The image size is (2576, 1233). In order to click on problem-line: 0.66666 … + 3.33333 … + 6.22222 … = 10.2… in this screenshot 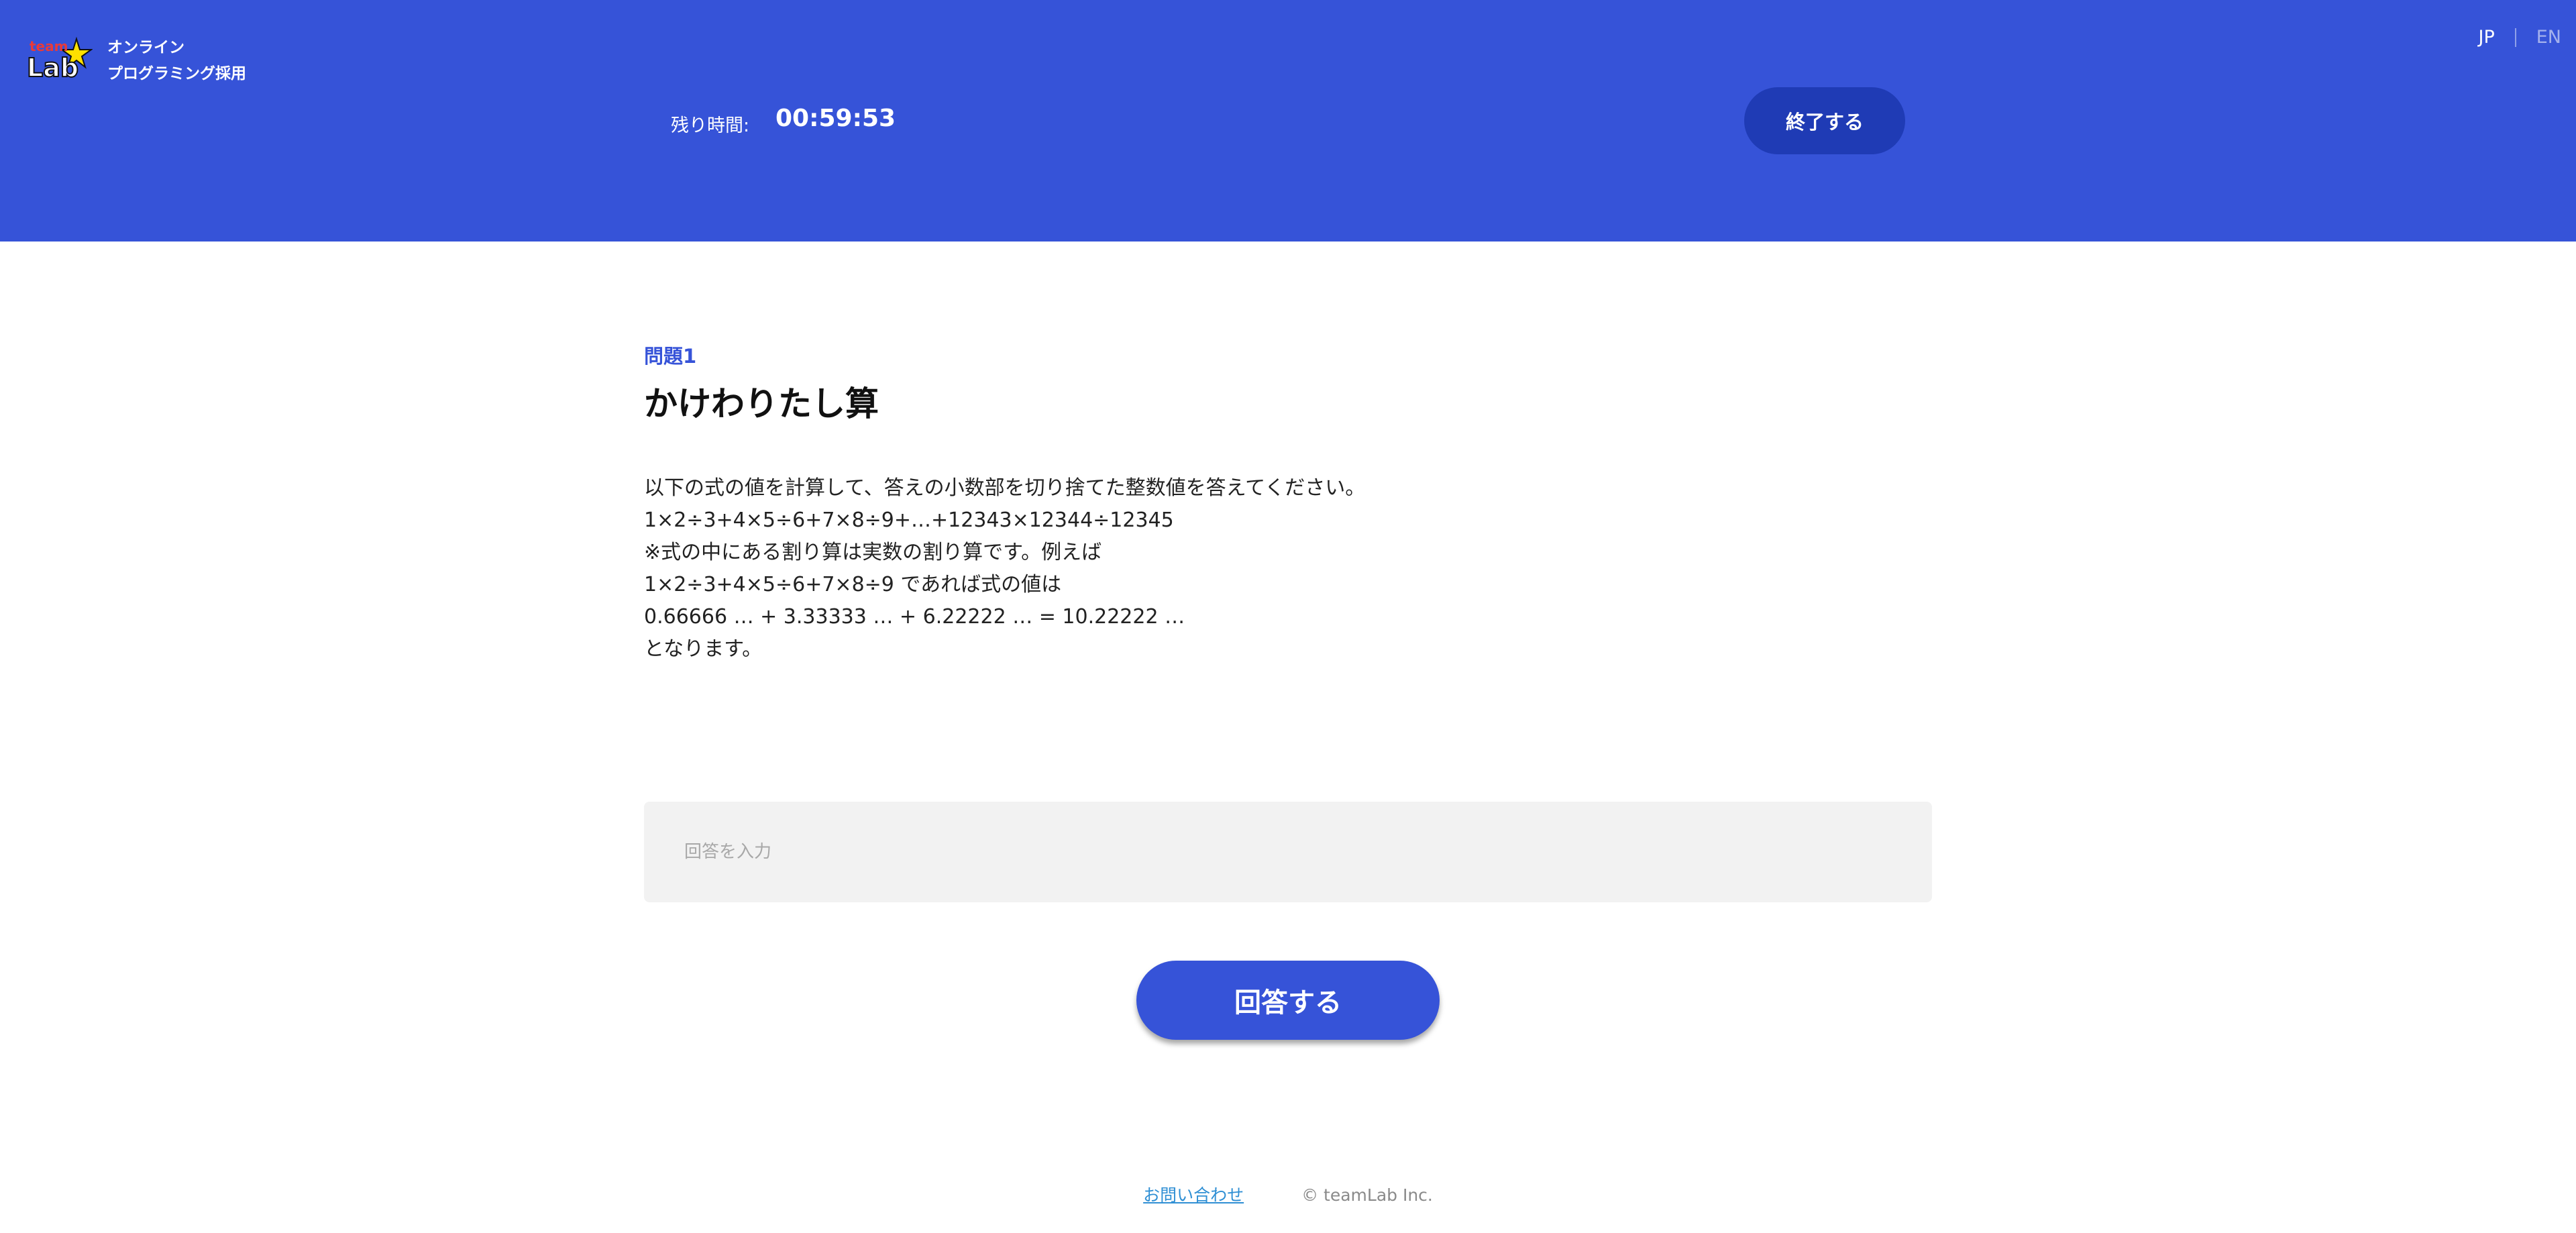, I will do `click(914, 617)`.